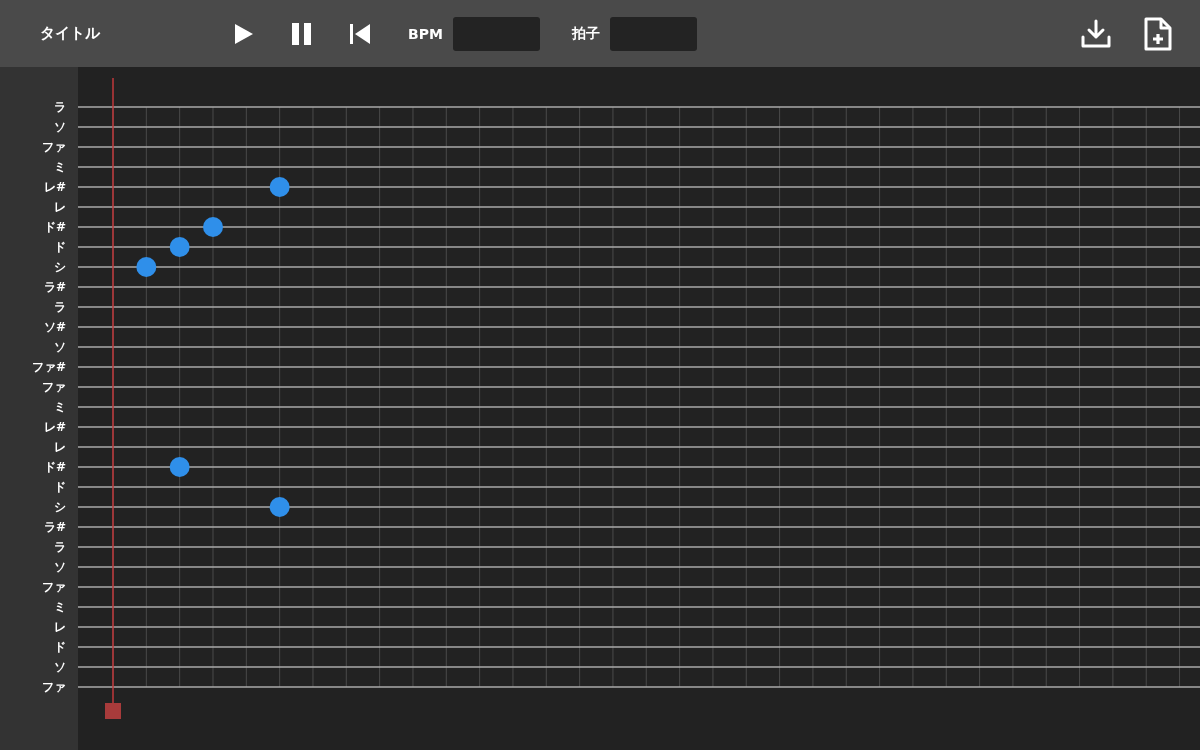  Describe the element at coordinates (496, 33) in the screenshot. I see `bpm-input-field` at that location.